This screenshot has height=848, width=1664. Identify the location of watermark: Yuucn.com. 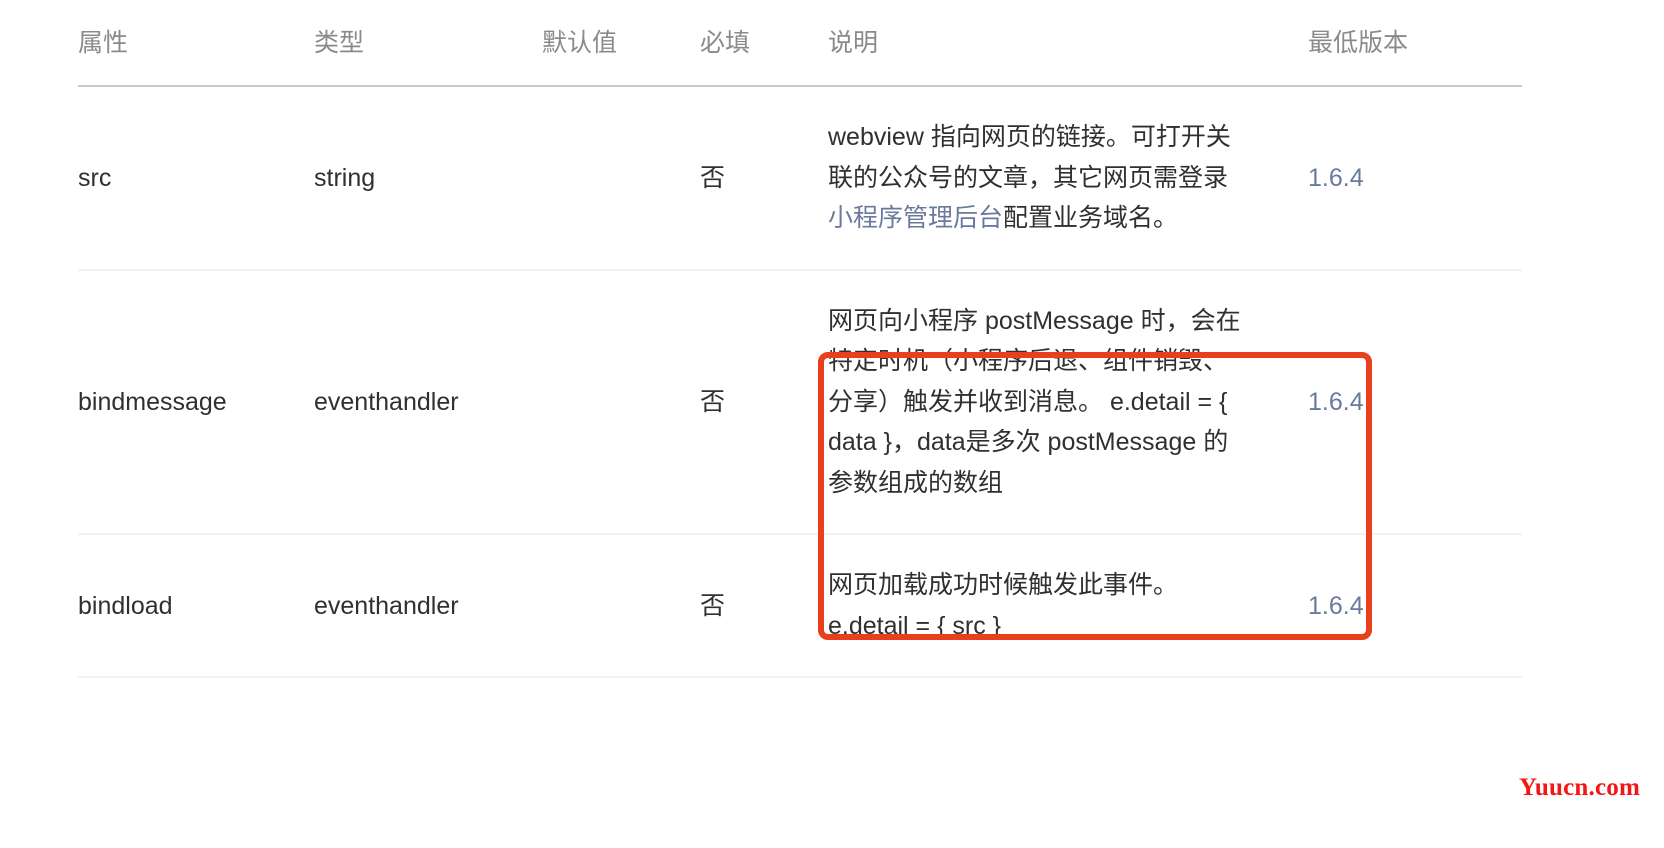
(1579, 787).